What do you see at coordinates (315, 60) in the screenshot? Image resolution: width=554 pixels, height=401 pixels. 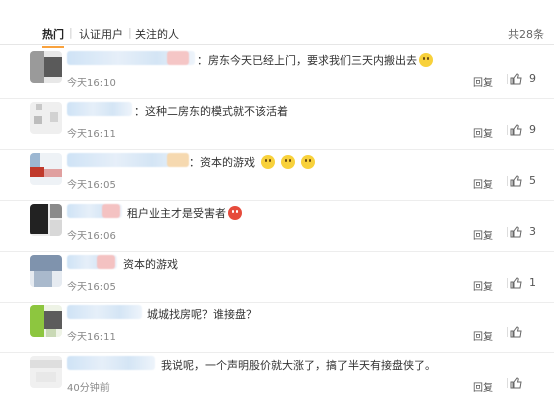 I see `comment-text: ：房东今天已经上门，要求我们三天内搬出去` at bounding box center [315, 60].